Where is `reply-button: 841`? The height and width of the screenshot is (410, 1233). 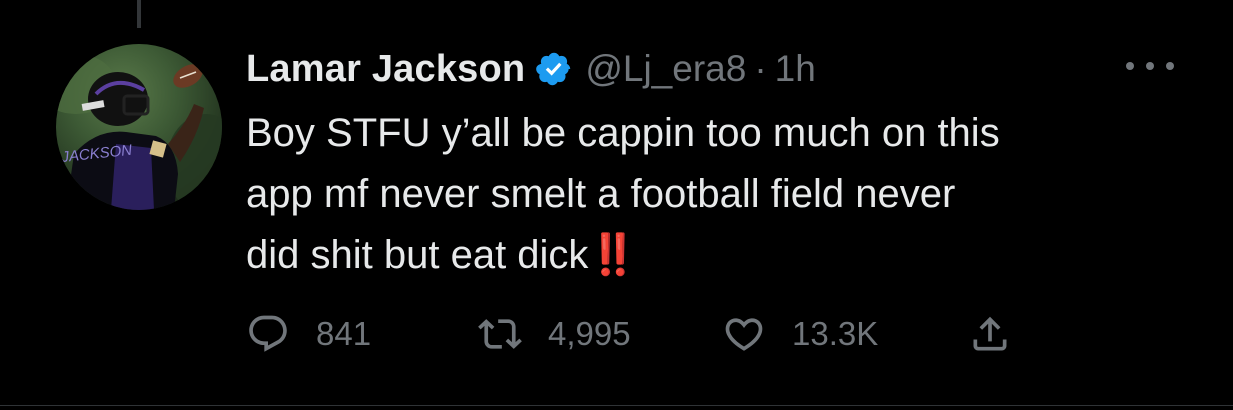
reply-button: 841 is located at coordinates (308, 334).